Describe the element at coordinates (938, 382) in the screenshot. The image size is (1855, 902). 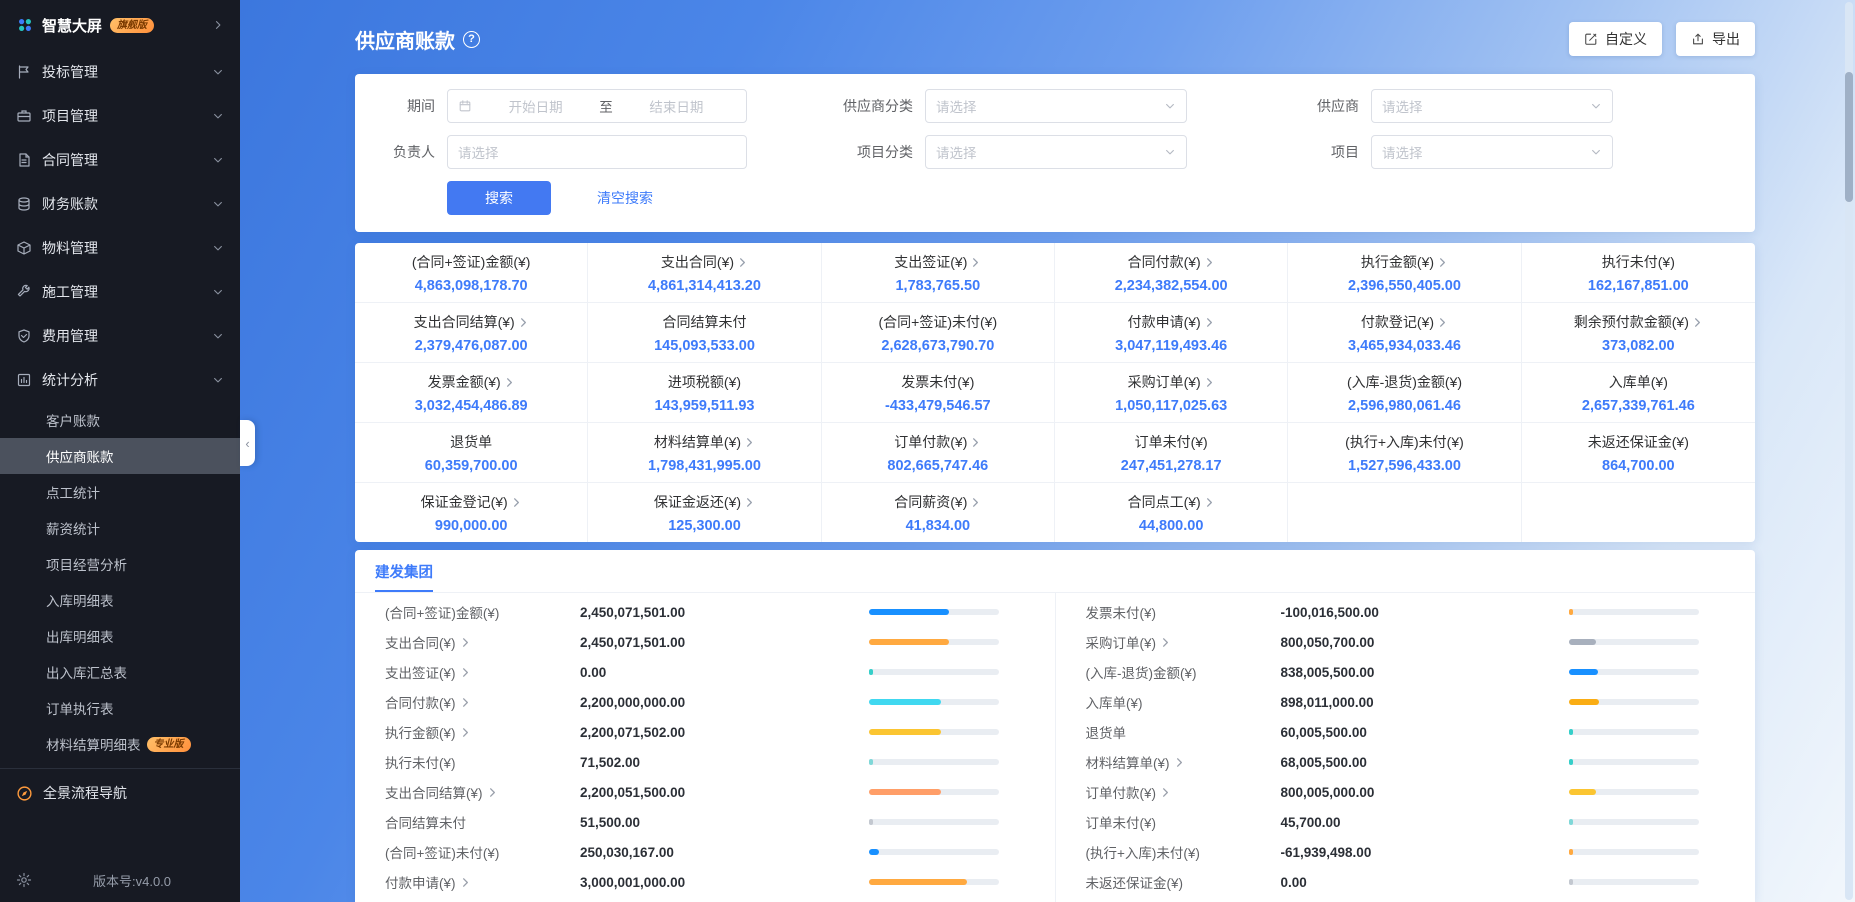
I see `stat-label: 发票未付(¥)` at that location.